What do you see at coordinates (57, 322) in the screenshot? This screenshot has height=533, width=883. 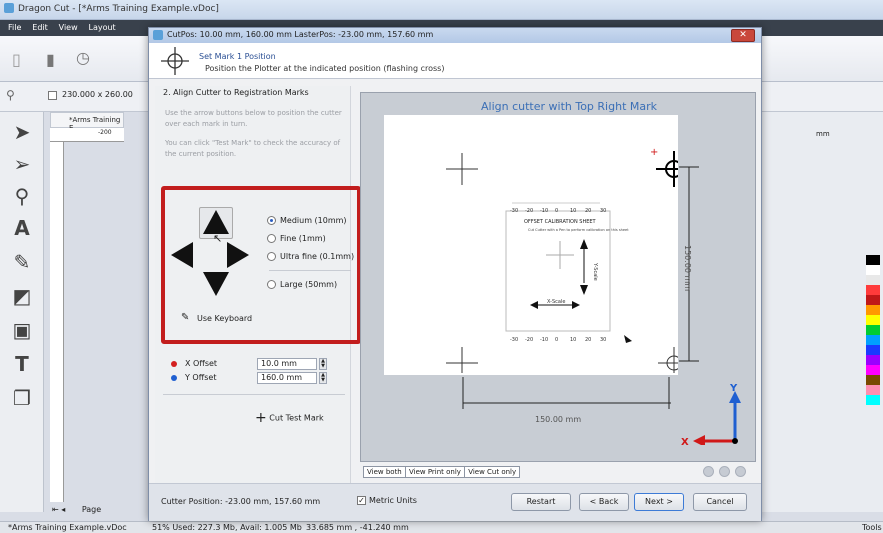 I see `vertical-ruler` at bounding box center [57, 322].